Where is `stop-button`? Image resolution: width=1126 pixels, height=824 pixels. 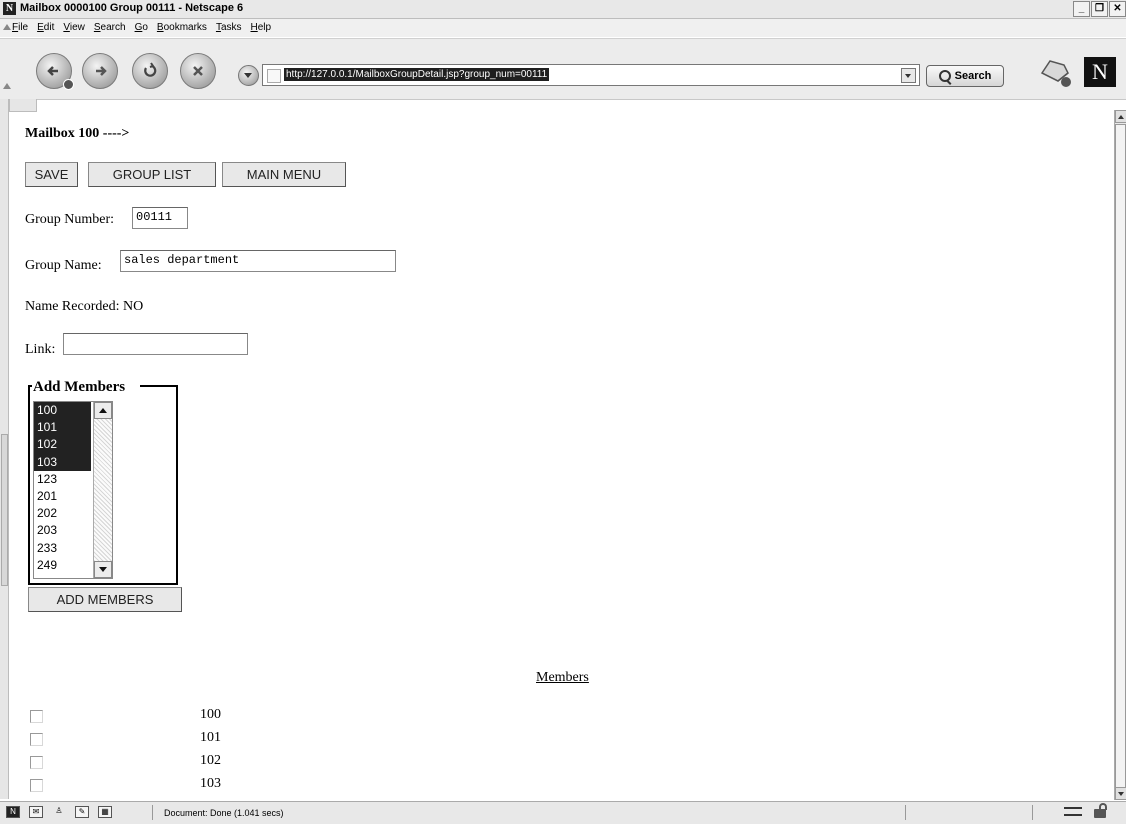
stop-button is located at coordinates (198, 71).